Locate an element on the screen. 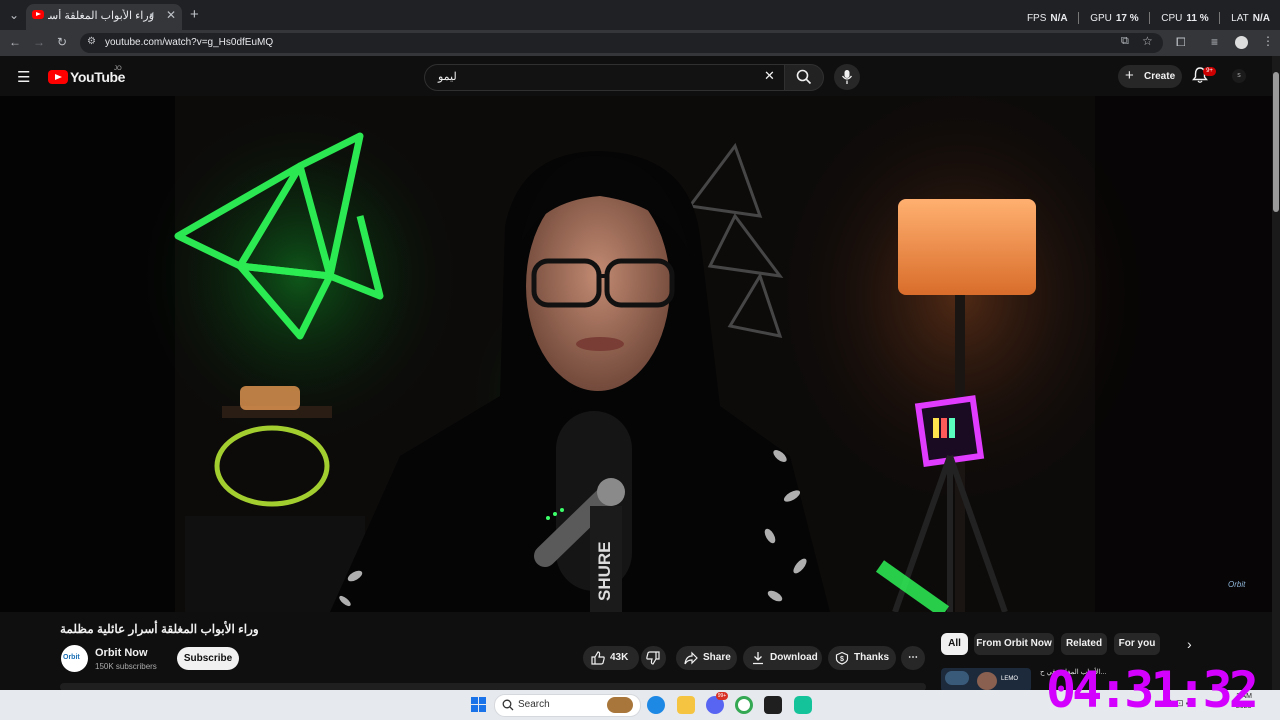 This screenshot has height=720, width=1280. search-query: ليمو is located at coordinates (447, 76).